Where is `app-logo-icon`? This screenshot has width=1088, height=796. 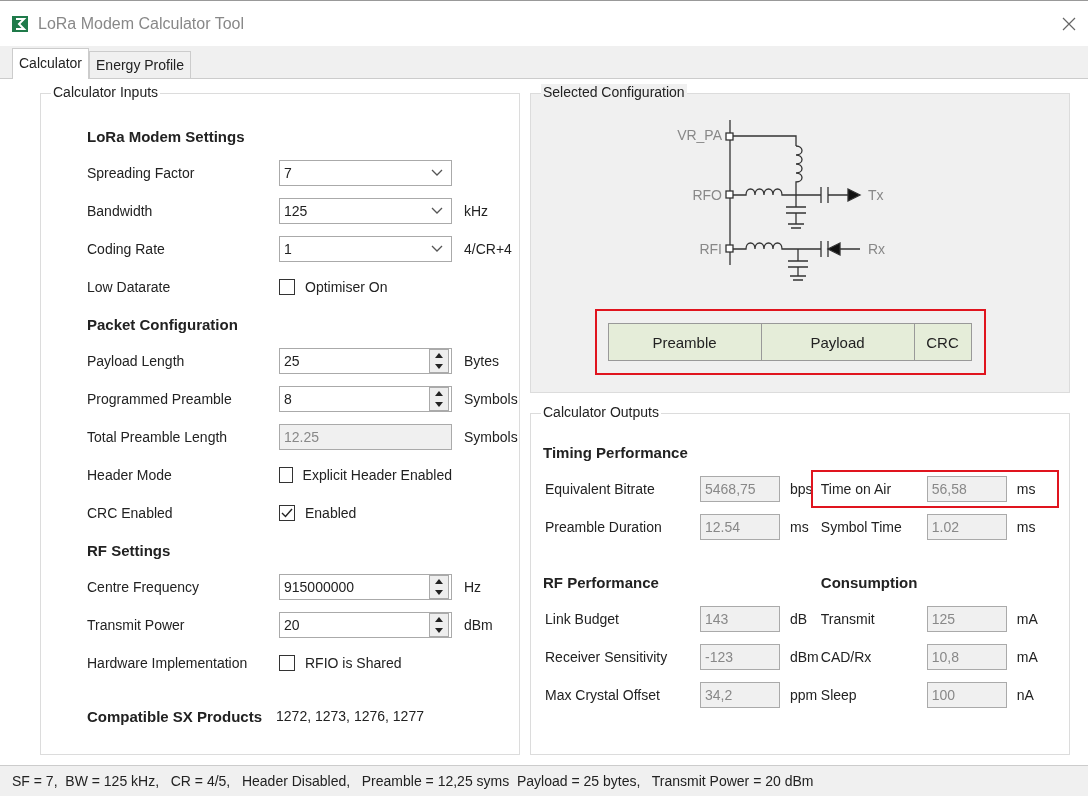
app-logo-icon is located at coordinates (20, 23).